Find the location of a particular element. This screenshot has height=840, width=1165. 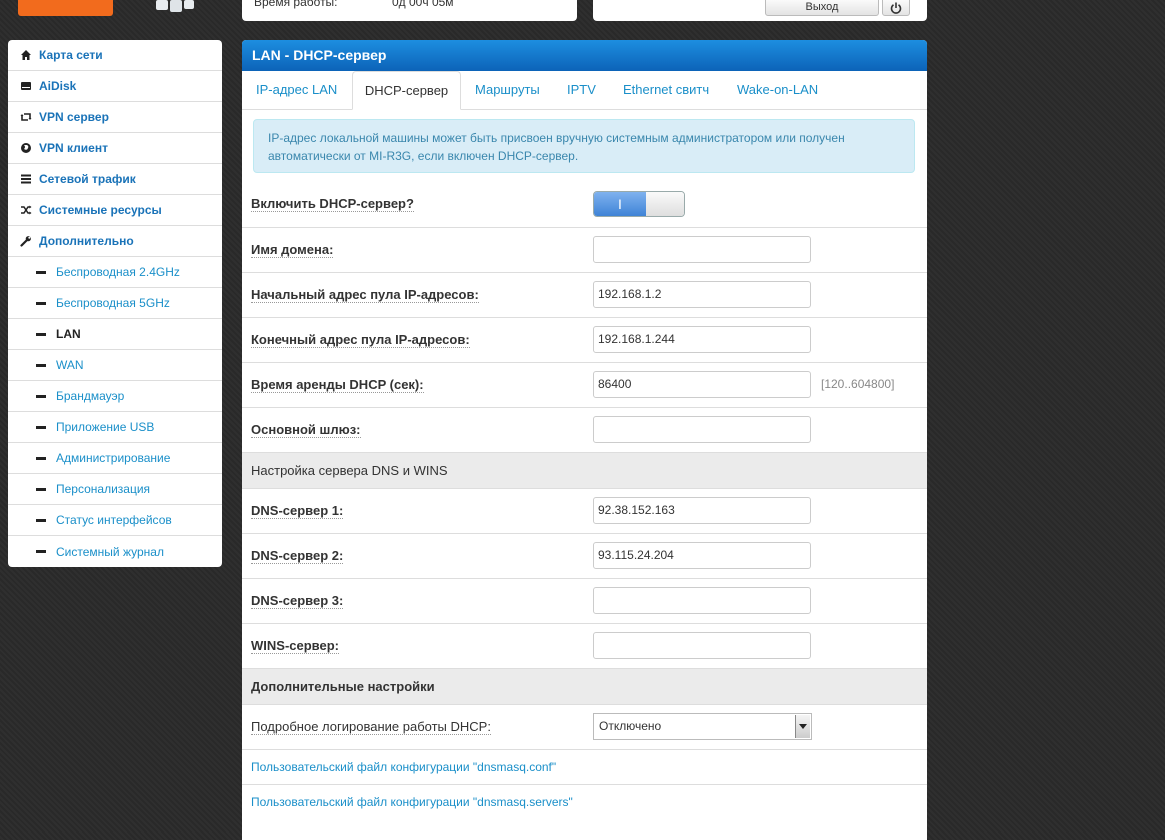

sidebar-subitem-wireless-24: Беспроводная 2.4GHz is located at coordinates (115, 272).